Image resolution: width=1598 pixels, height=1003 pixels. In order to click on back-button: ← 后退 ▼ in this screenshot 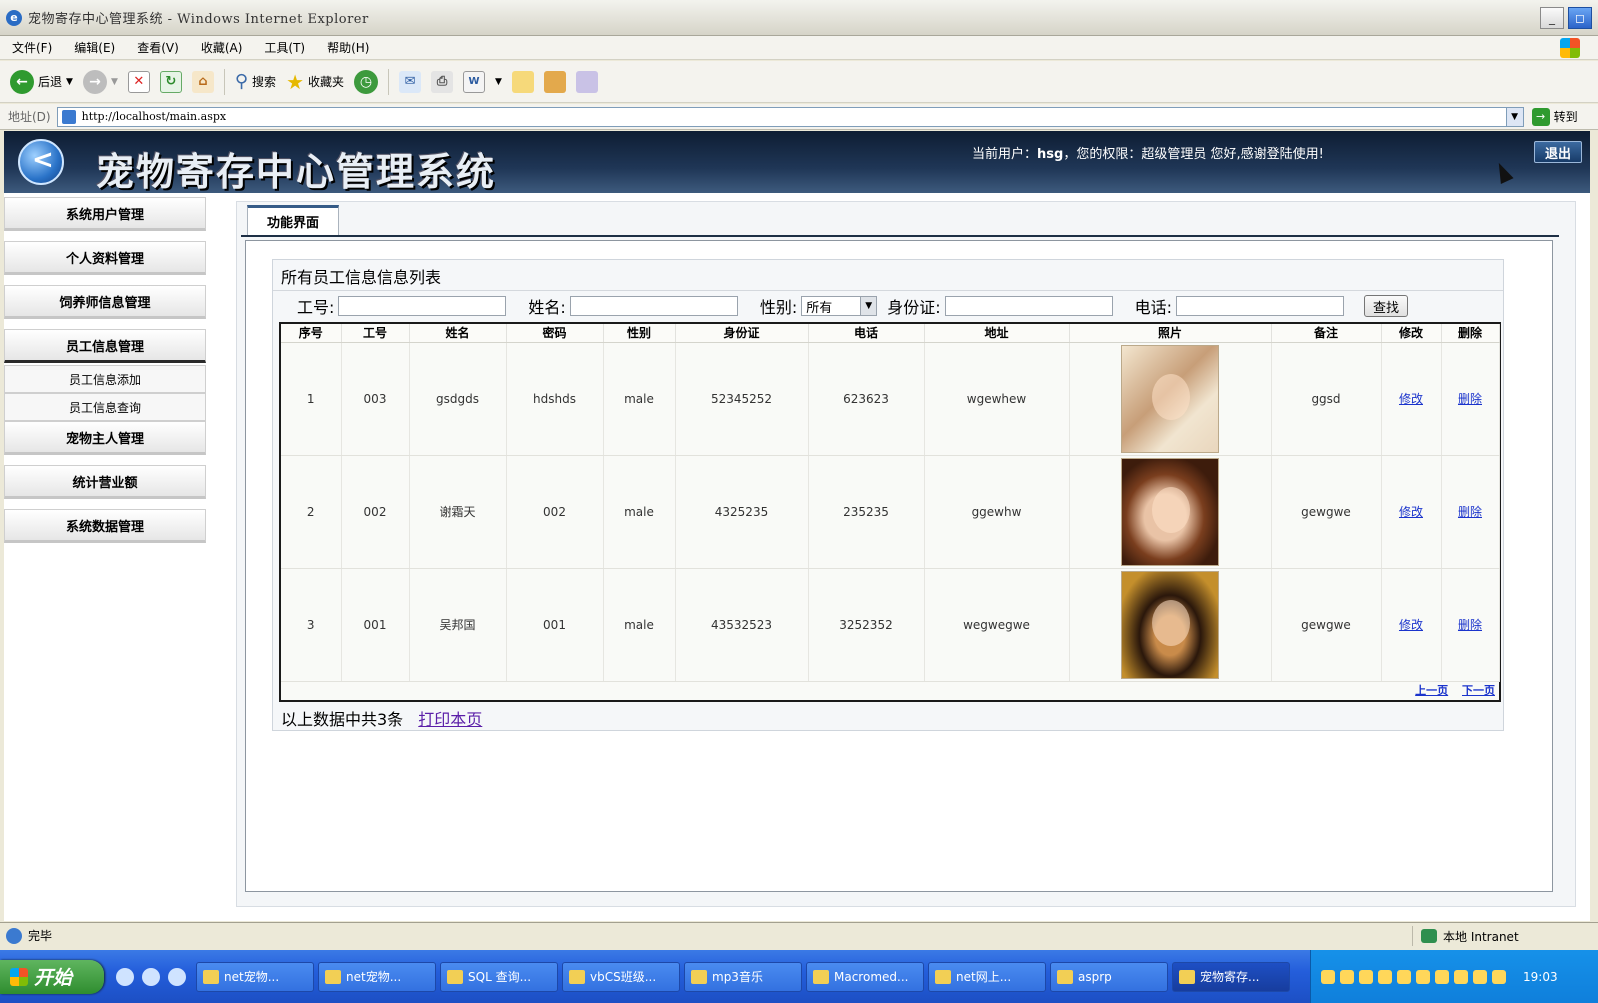, I will do `click(41, 81)`.